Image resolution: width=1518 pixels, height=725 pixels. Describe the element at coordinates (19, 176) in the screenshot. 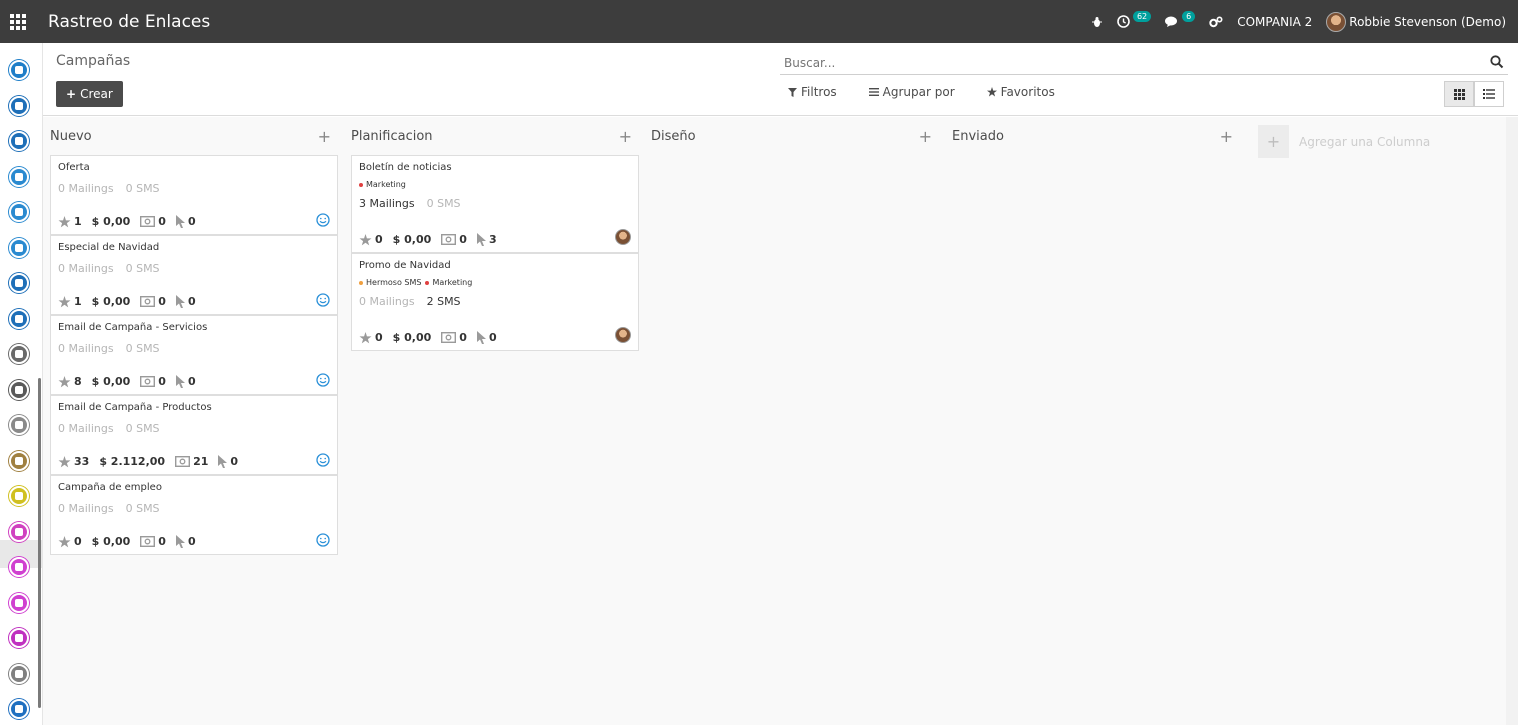

I see `website-icon` at that location.